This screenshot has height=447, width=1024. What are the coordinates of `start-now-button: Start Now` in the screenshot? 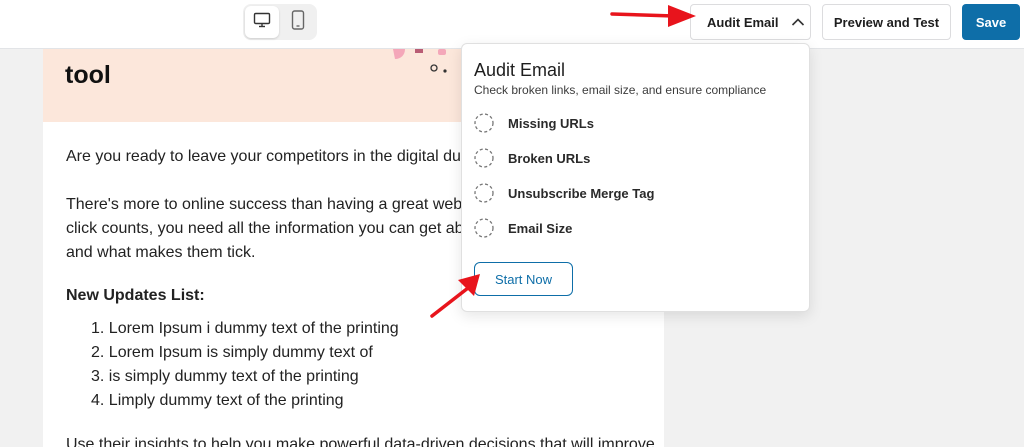 It's located at (523, 279).